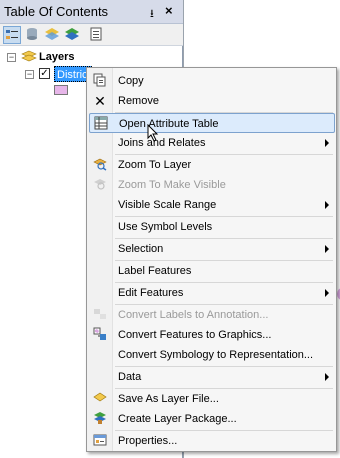 The height and width of the screenshot is (458, 340). Describe the element at coordinates (212, 293) in the screenshot. I see `menu-item-edit-features: Edit Features` at that location.